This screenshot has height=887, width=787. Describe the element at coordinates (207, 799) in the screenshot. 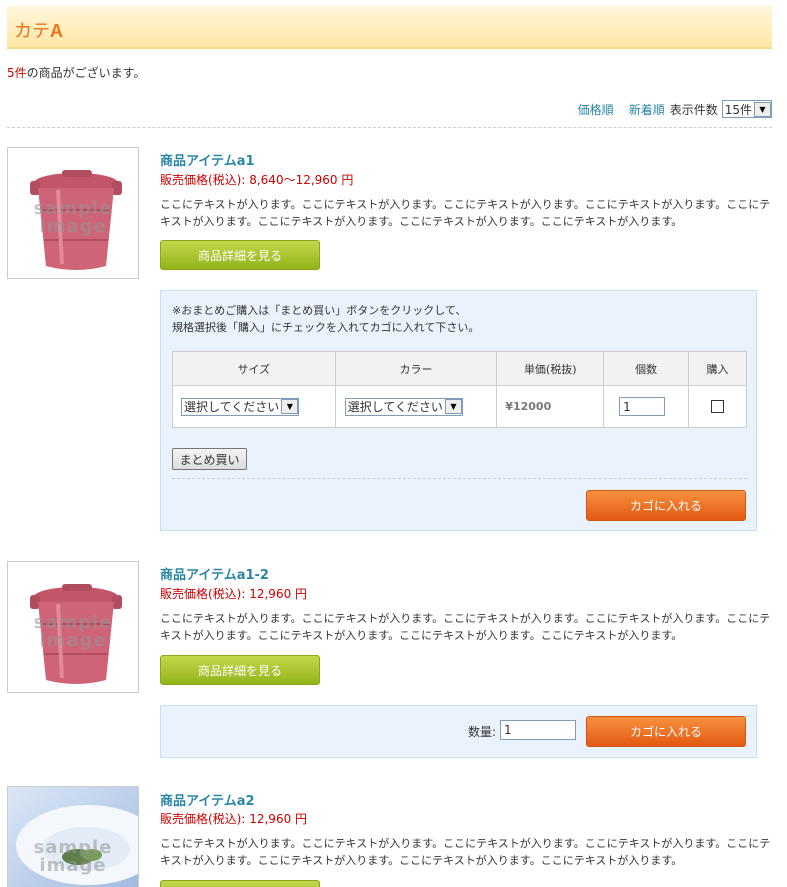

I see `product-name: 商品アイテムa2` at that location.